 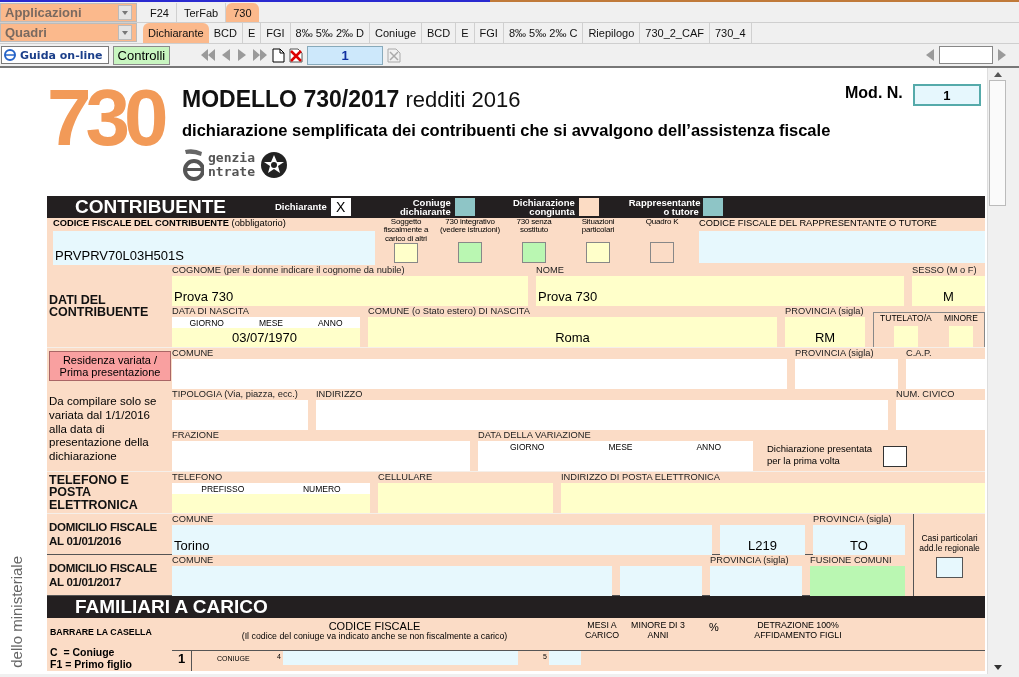 I want to click on input-field: GIORNO MESE ANNO, so click(x=615, y=456).